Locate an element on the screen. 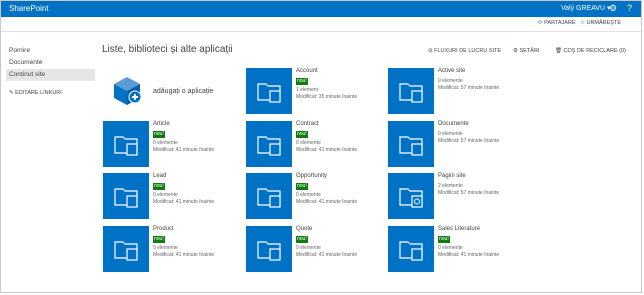 The width and height of the screenshot is (644, 295). tile-item-count: 2 elemente is located at coordinates (450, 186).